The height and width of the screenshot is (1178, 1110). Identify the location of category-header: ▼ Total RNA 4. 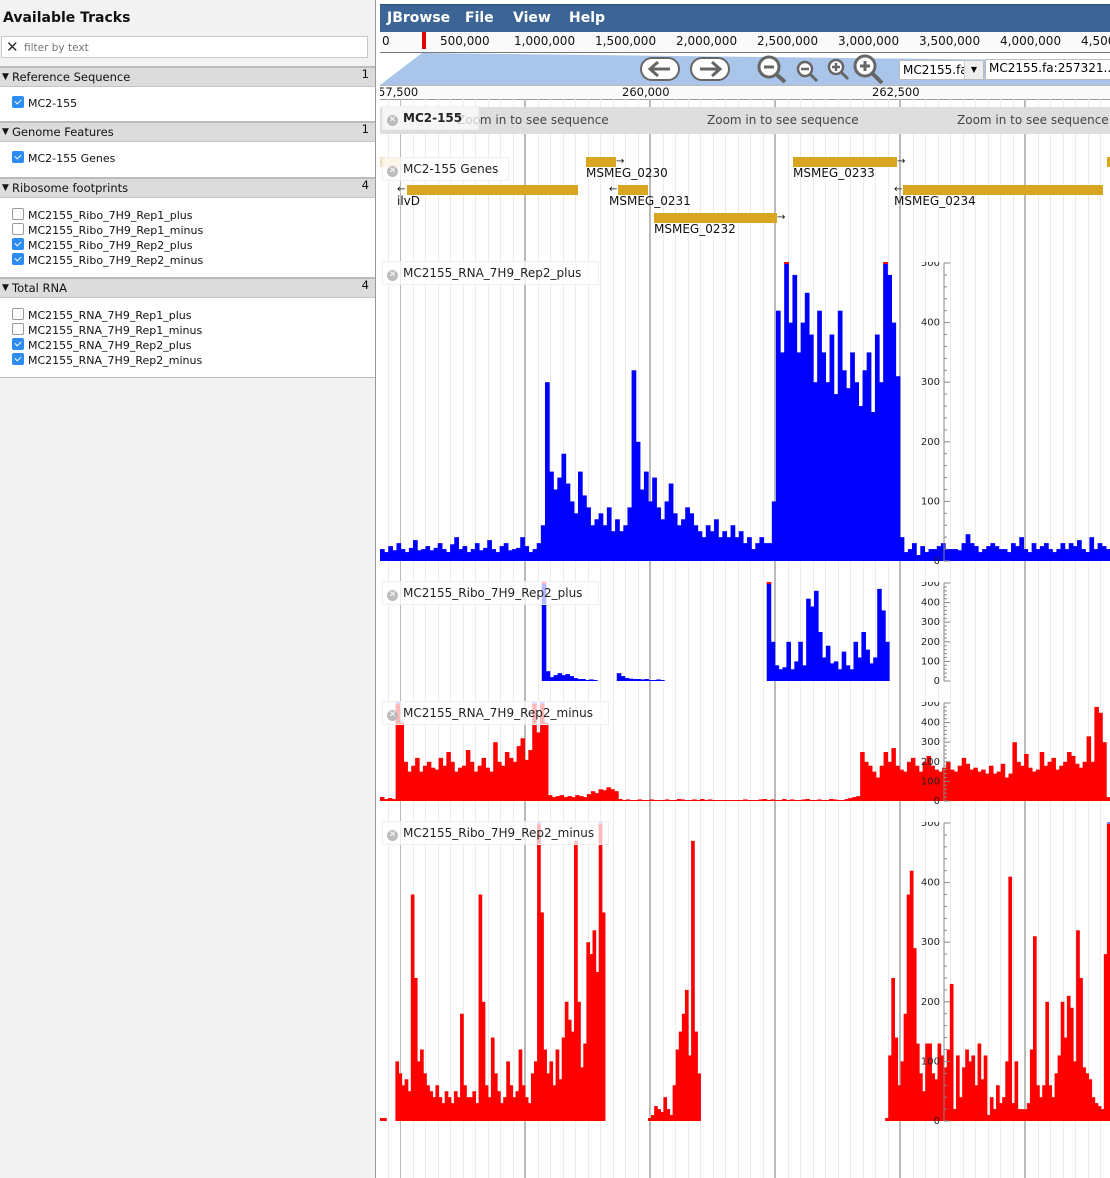
(187, 287).